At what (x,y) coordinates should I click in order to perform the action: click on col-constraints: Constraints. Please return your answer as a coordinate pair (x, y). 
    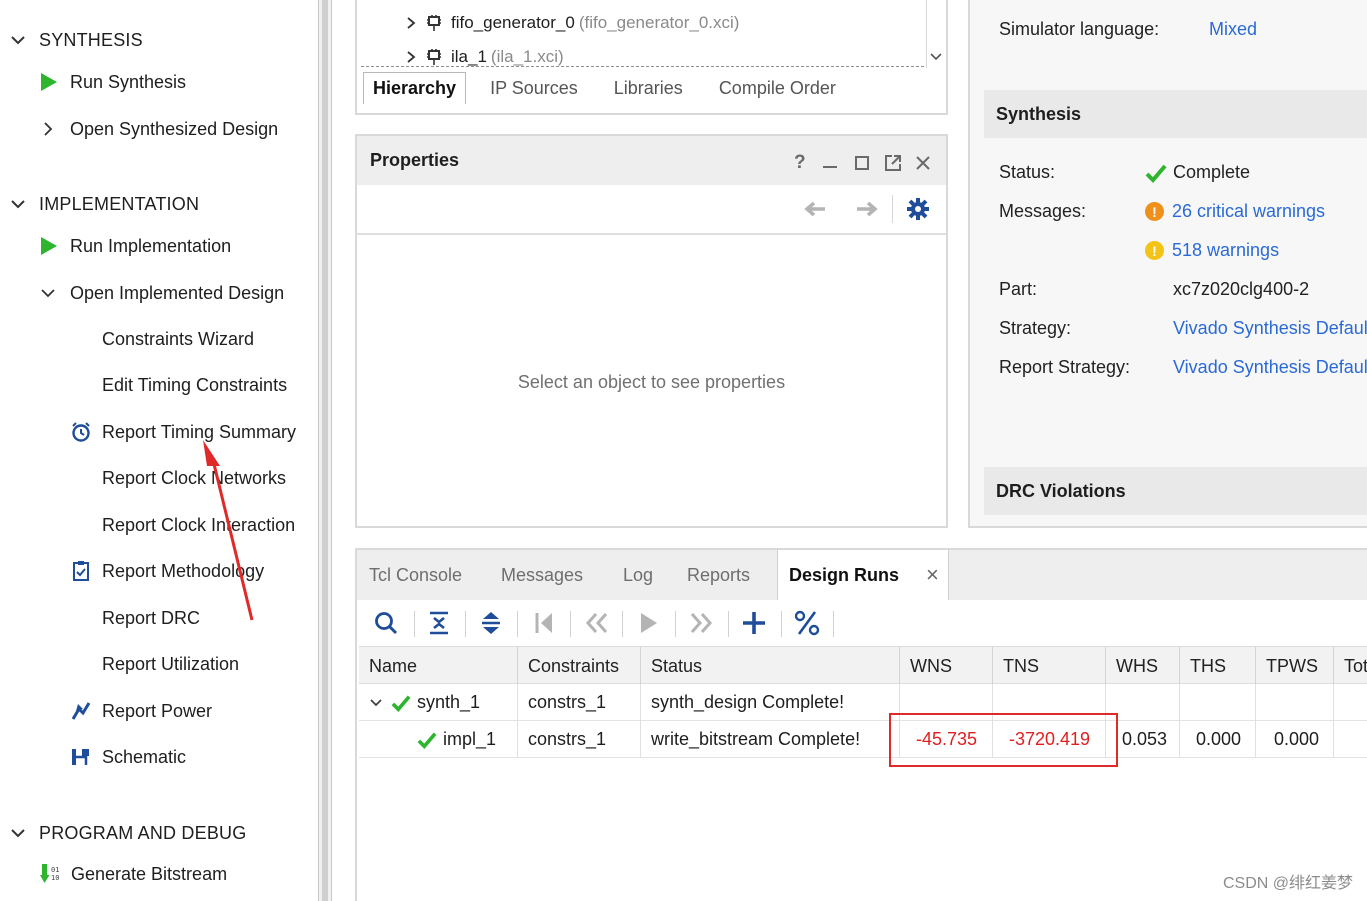
    Looking at the image, I should click on (579, 666).